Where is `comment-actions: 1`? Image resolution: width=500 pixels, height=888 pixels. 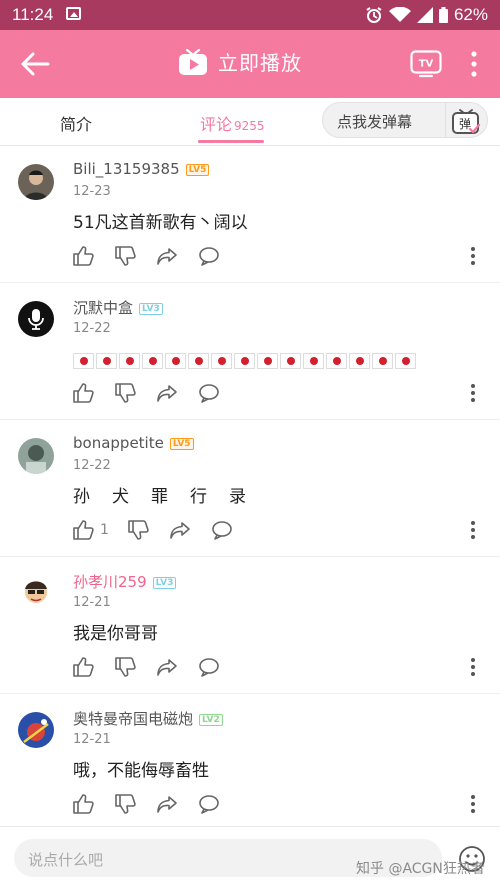 comment-actions: 1 is located at coordinates (162, 530).